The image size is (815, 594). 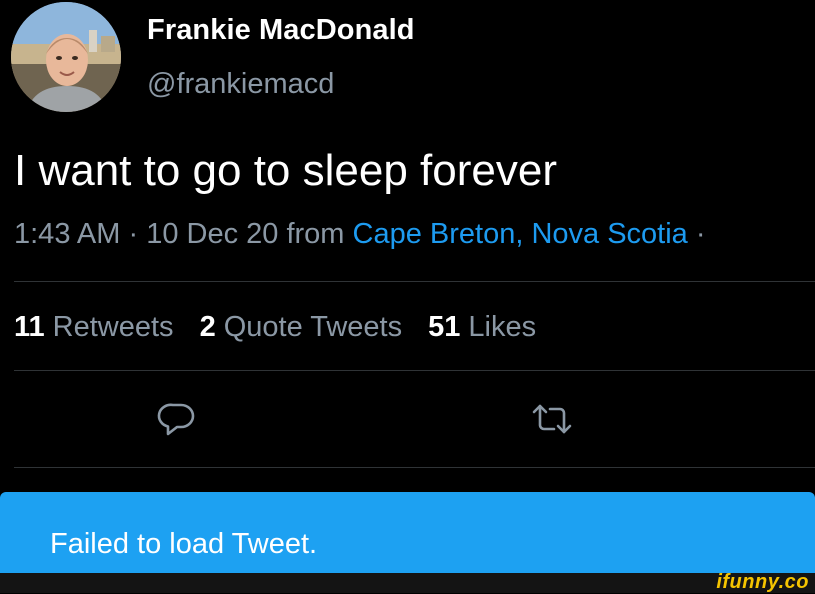 What do you see at coordinates (414, 467) in the screenshot?
I see `divider-bottom` at bounding box center [414, 467].